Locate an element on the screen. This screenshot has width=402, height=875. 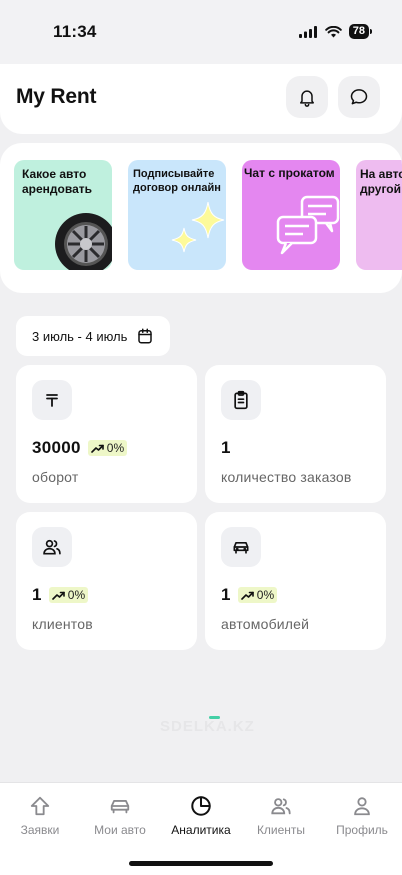
story-title: Чат с прокатом is located at coordinates (289, 173).